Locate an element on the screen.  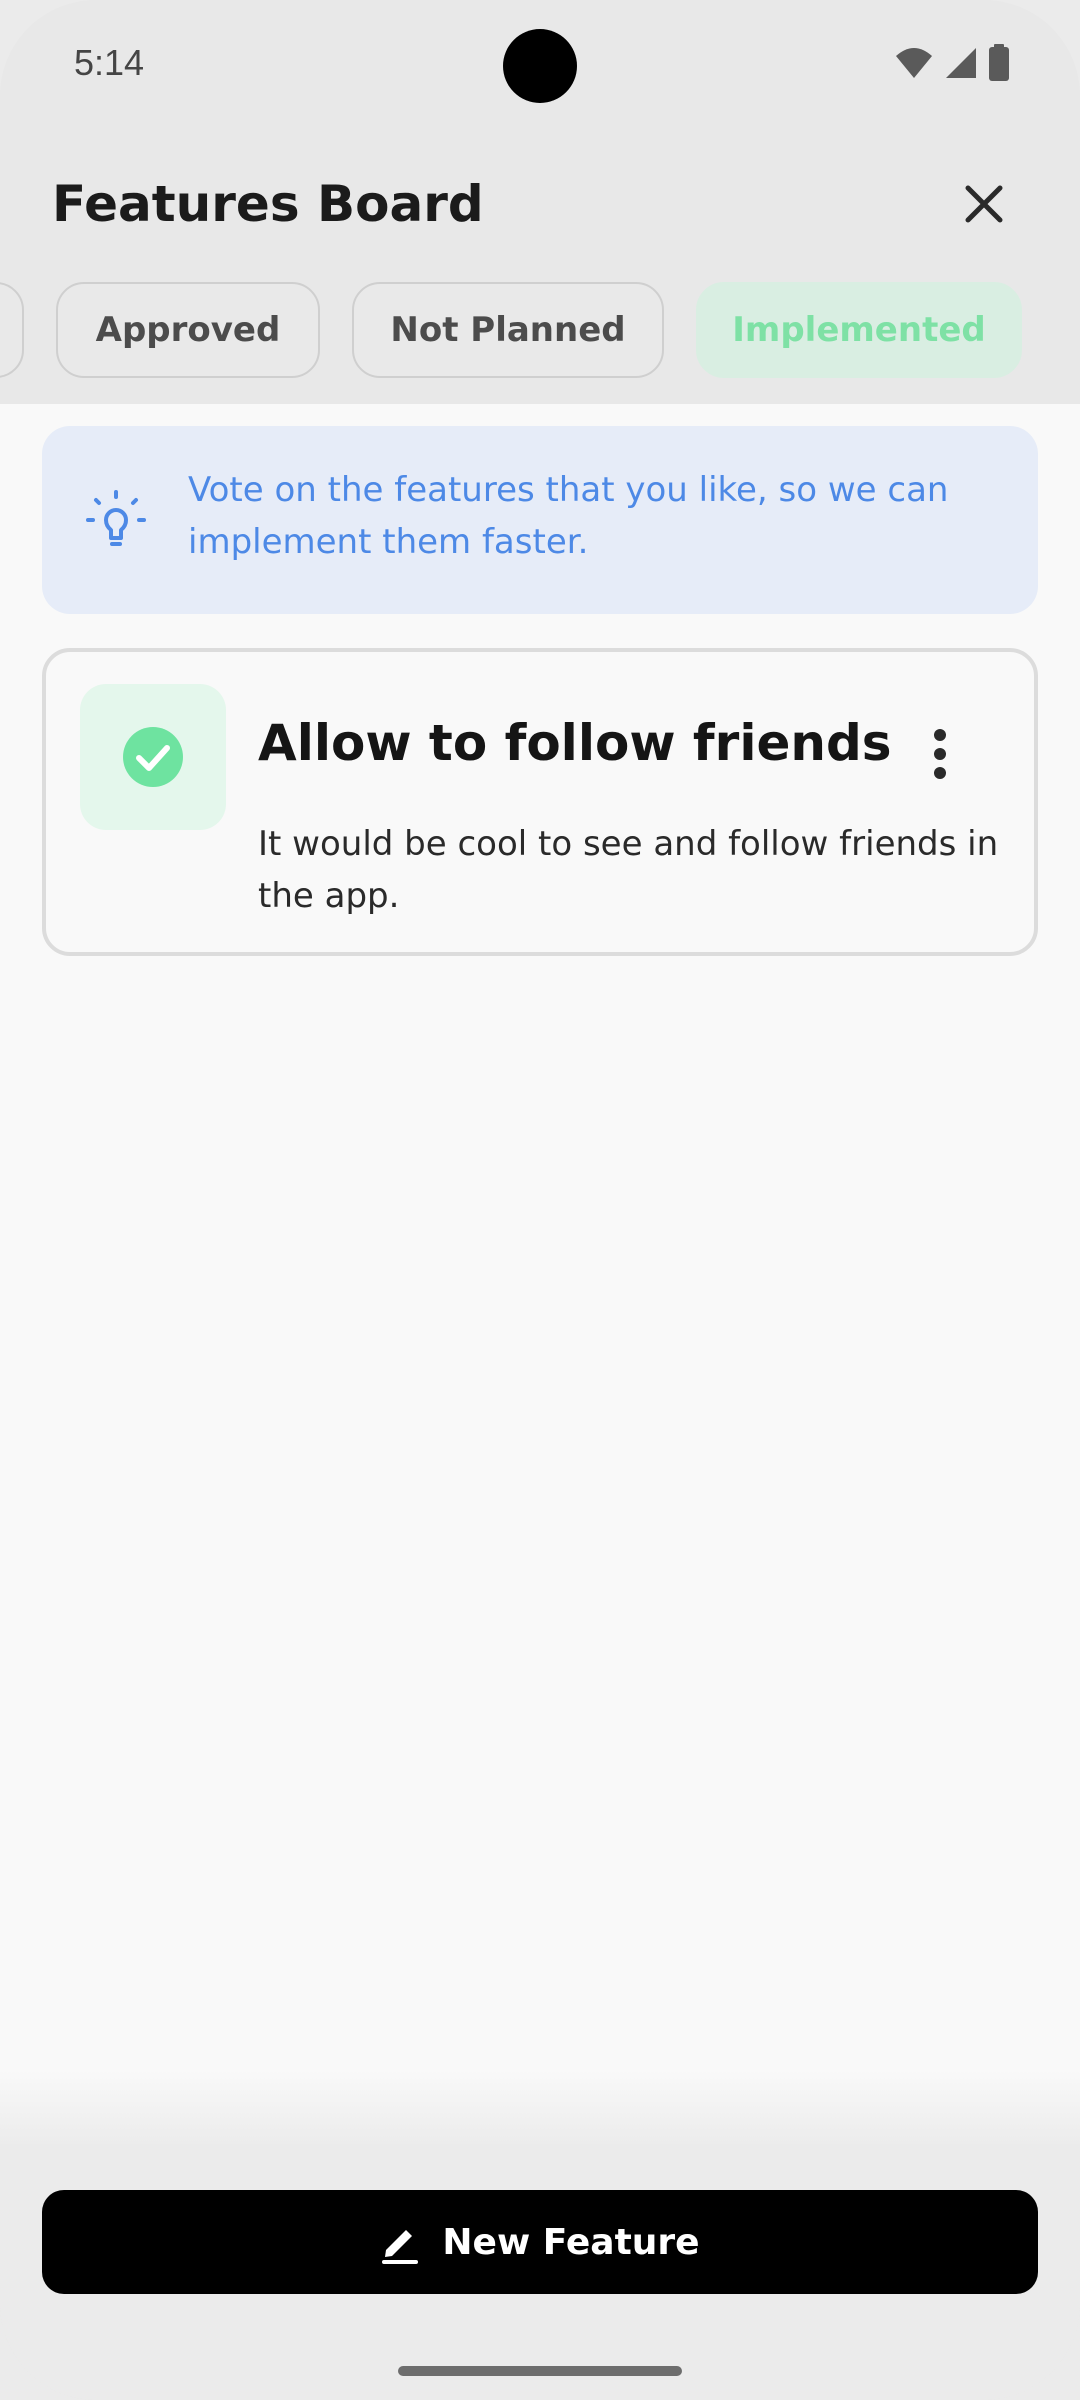
filter-tabs: Approved Not Planned Implemented is located at coordinates (540, 332).